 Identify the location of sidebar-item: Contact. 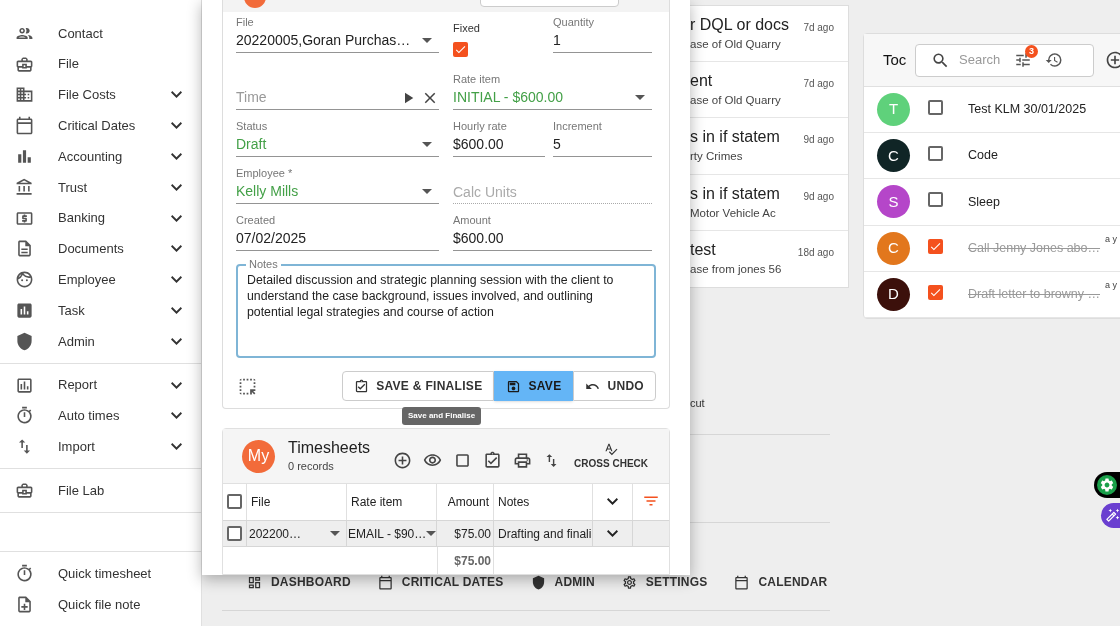
(100, 33).